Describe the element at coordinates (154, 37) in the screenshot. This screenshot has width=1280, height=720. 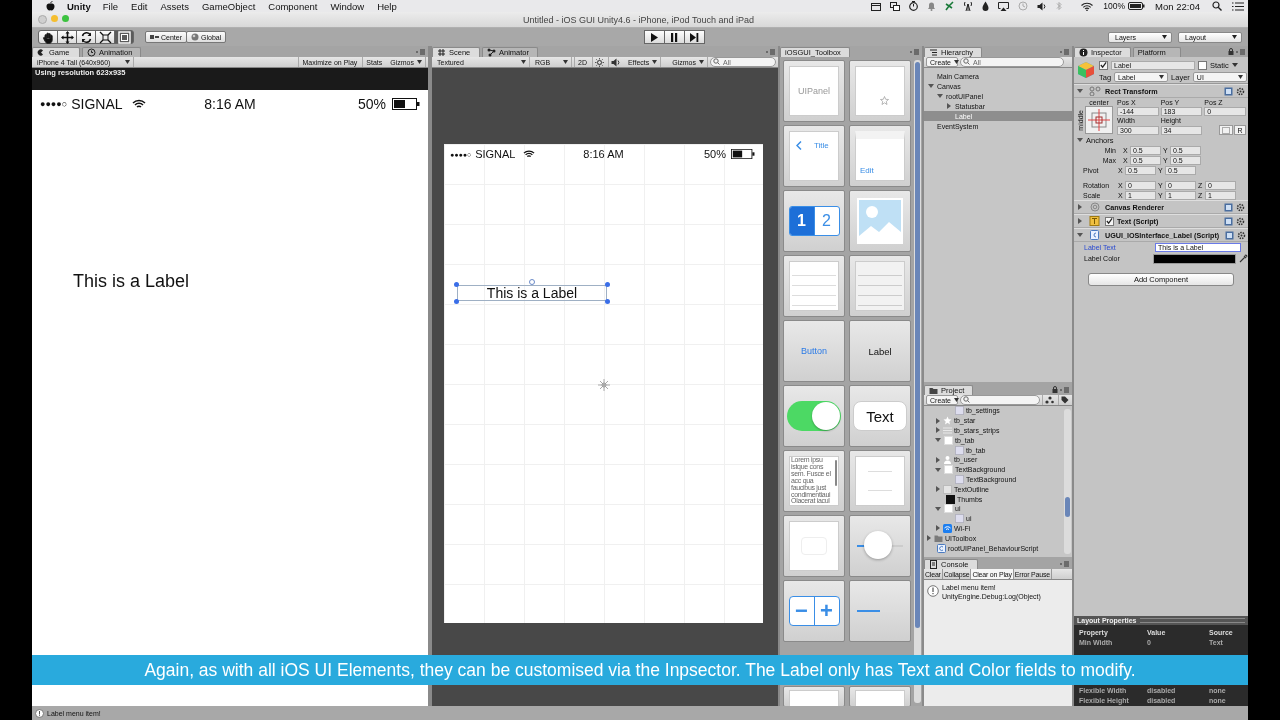
I see `pivot-center-icon` at that location.